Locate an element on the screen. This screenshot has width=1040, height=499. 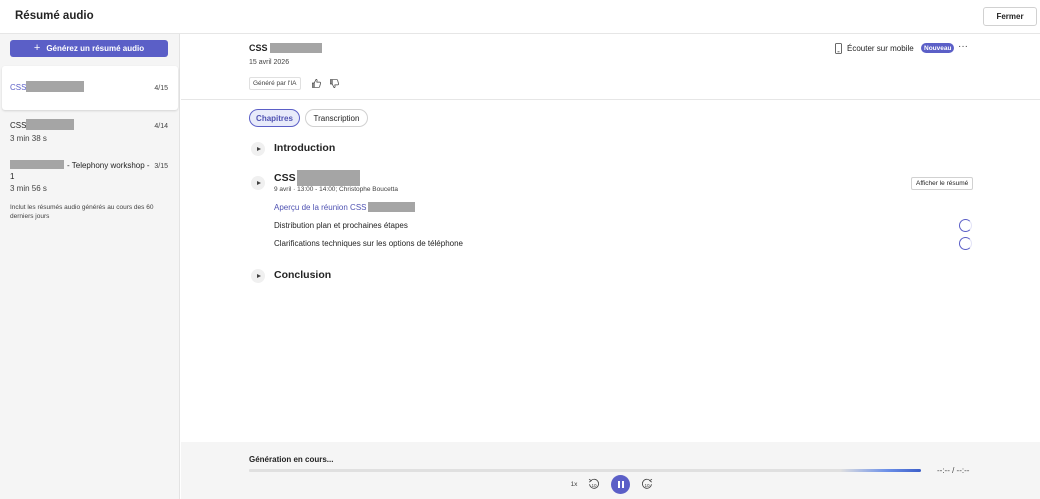
sidebar-item-duration: 3 min 38 s is located at coordinates (28, 138).